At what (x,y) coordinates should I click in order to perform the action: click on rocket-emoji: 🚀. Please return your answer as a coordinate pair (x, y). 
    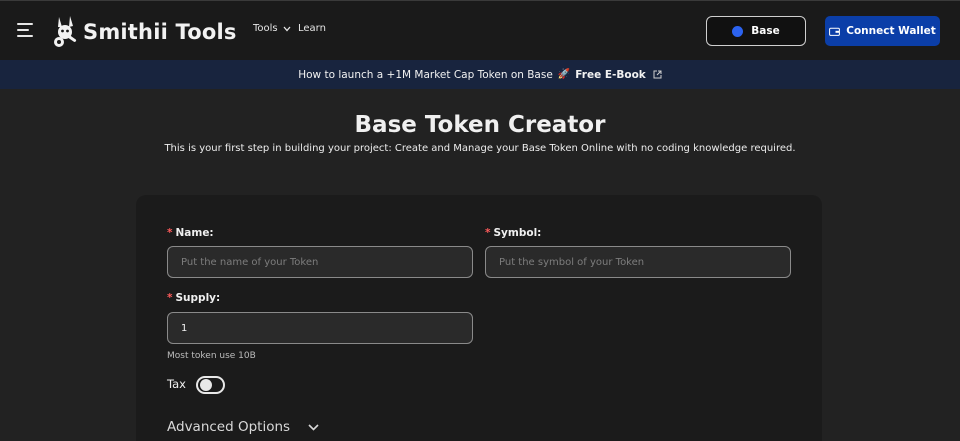
    Looking at the image, I should click on (564, 74).